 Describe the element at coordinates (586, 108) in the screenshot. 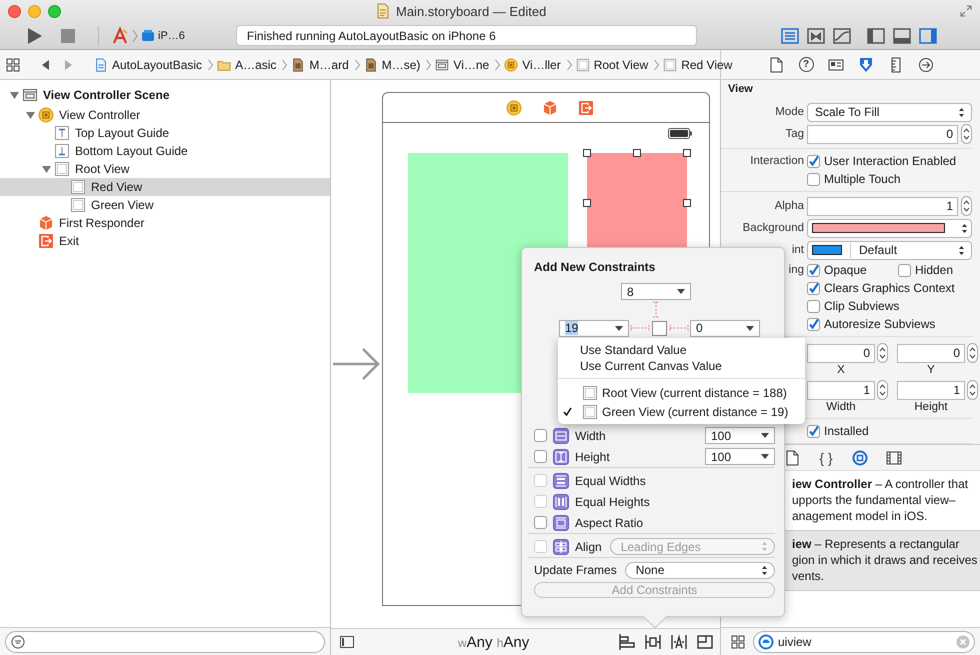

I see `exit-icon` at that location.